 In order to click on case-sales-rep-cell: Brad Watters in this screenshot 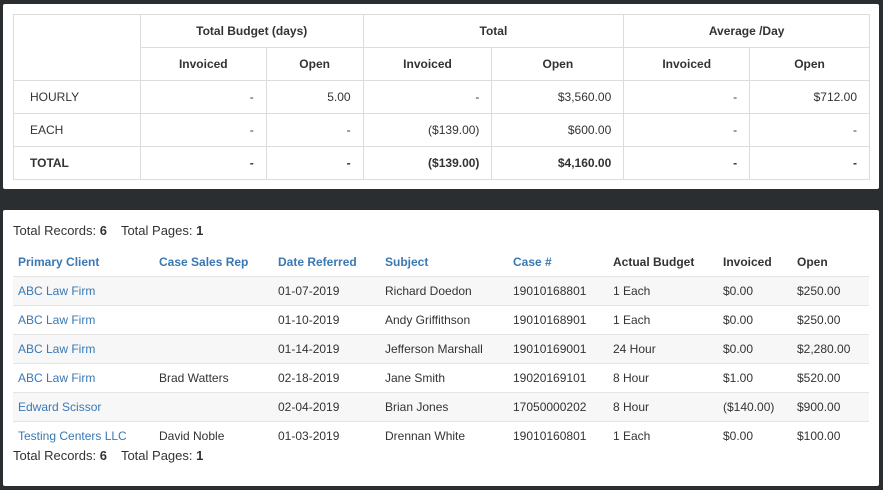, I will do `click(213, 378)`.